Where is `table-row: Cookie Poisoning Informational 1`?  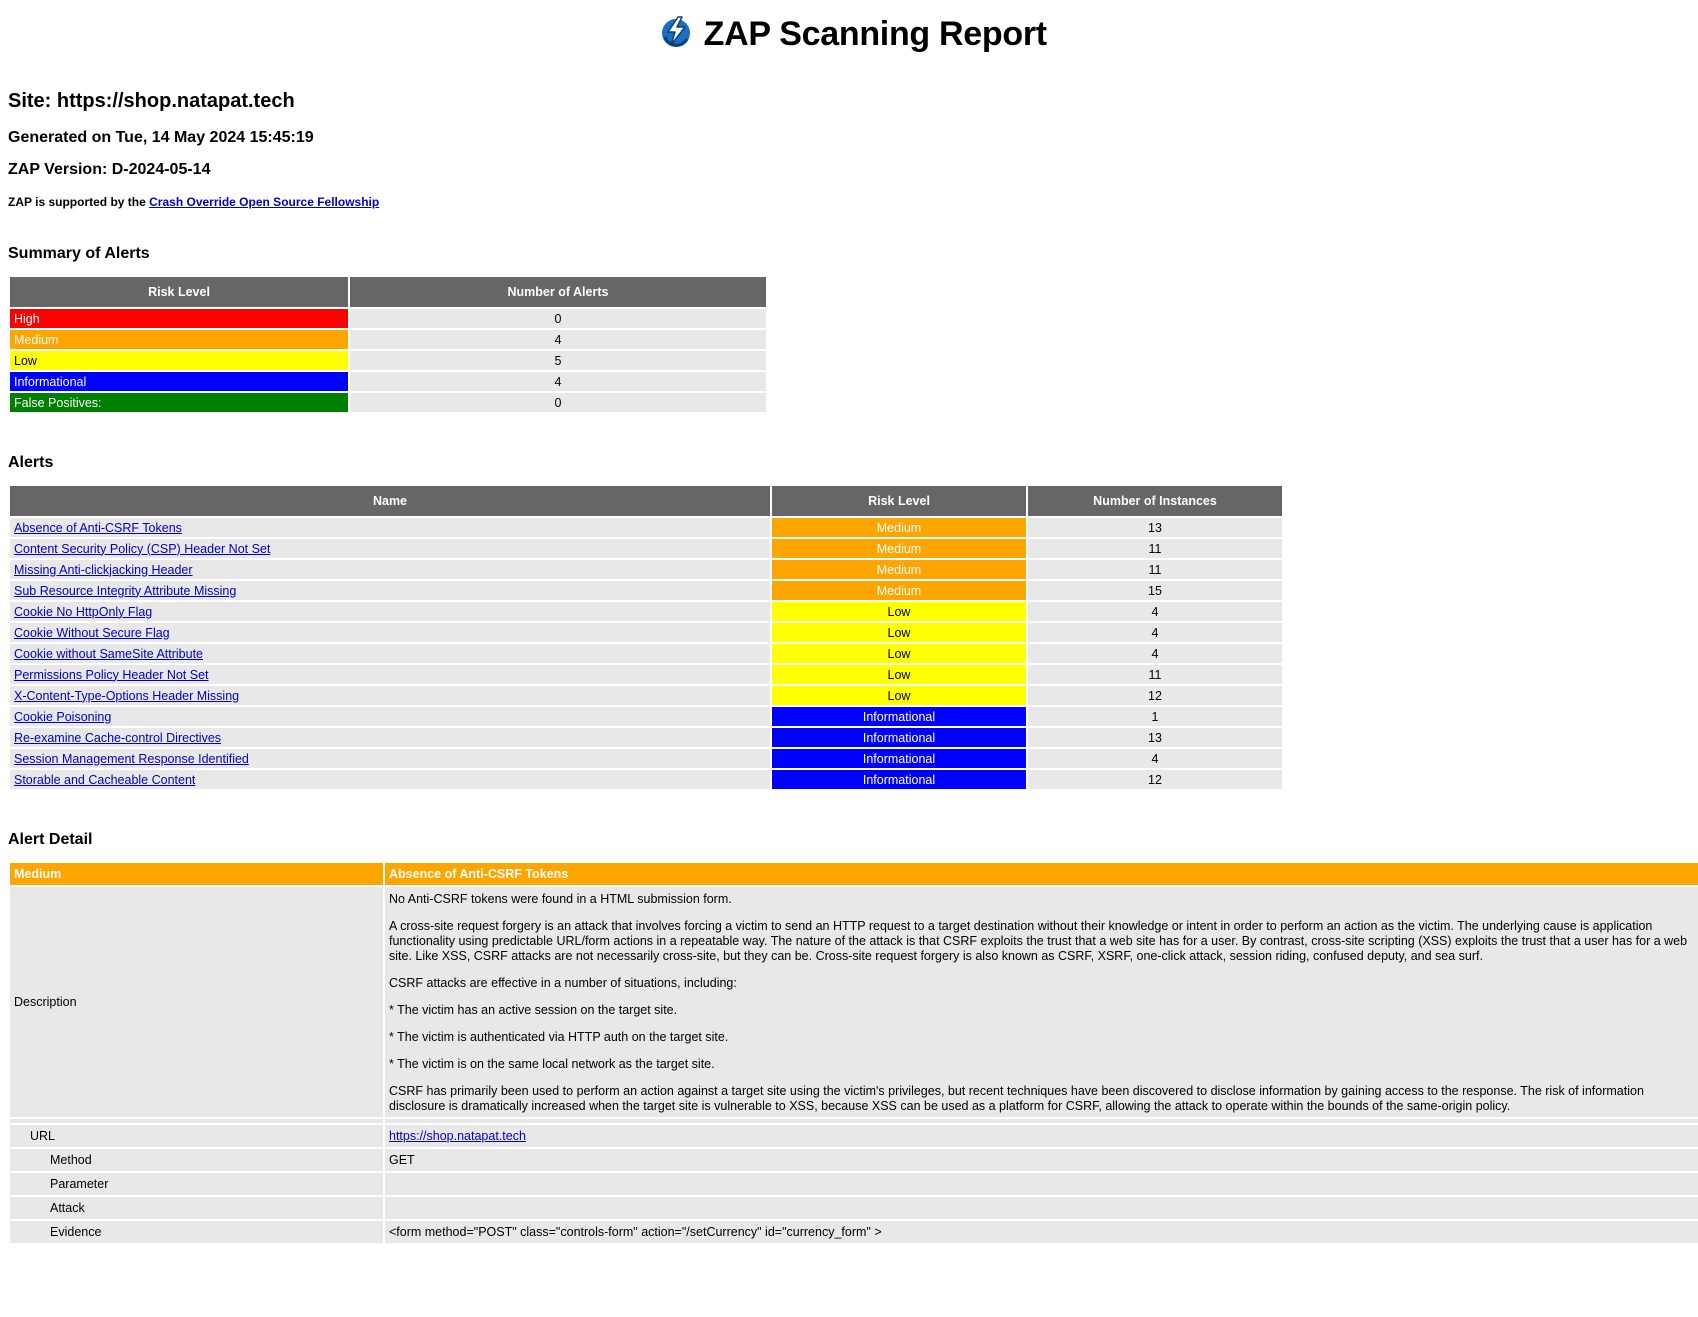 table-row: Cookie Poisoning Informational 1 is located at coordinates (646, 716).